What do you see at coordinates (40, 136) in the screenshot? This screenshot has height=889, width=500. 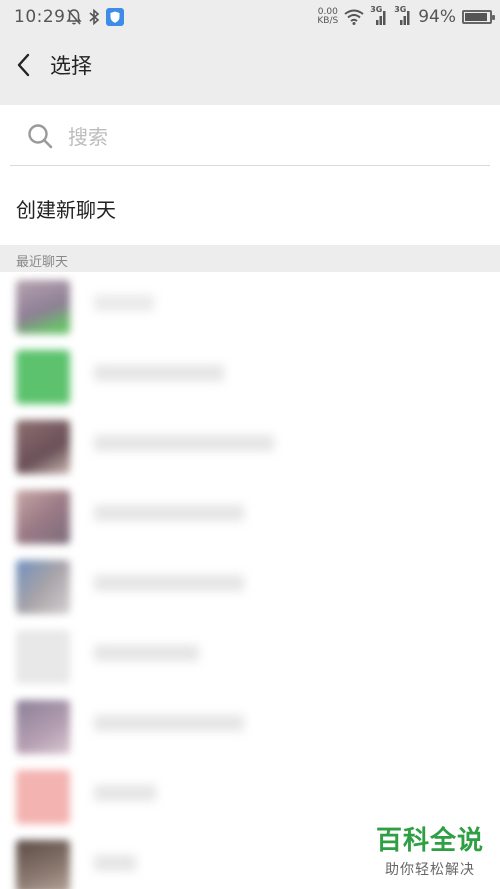 I see `search-icon` at bounding box center [40, 136].